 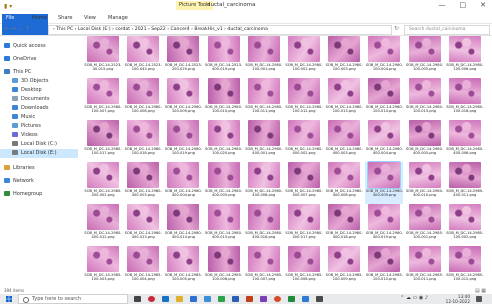 What do you see at coordinates (7, 28) in the screenshot?
I see `back-arrow-icon: ←` at bounding box center [7, 28].